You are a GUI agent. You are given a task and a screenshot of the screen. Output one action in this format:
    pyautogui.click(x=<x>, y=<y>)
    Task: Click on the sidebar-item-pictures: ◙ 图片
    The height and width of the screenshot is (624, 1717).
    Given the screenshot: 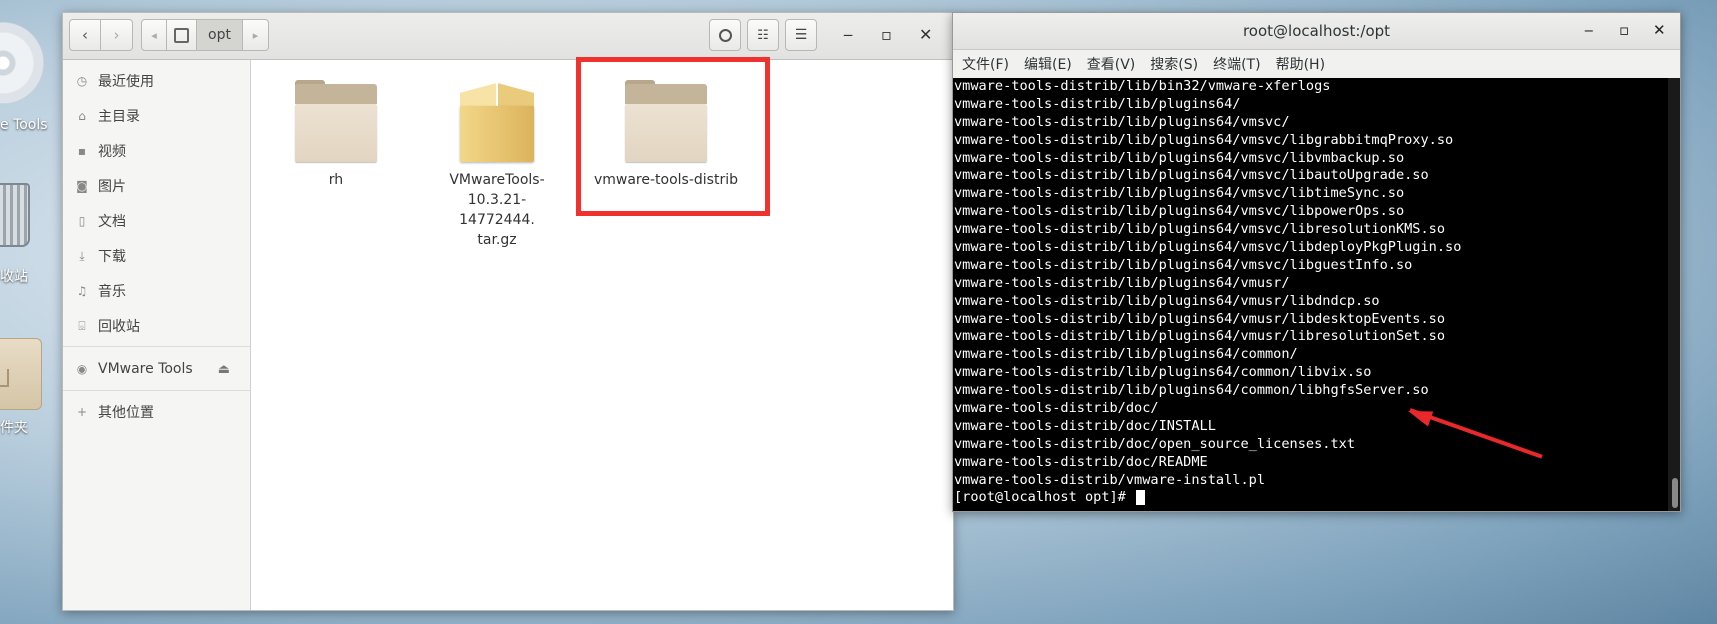 What is the action you would take?
    pyautogui.click(x=156, y=186)
    